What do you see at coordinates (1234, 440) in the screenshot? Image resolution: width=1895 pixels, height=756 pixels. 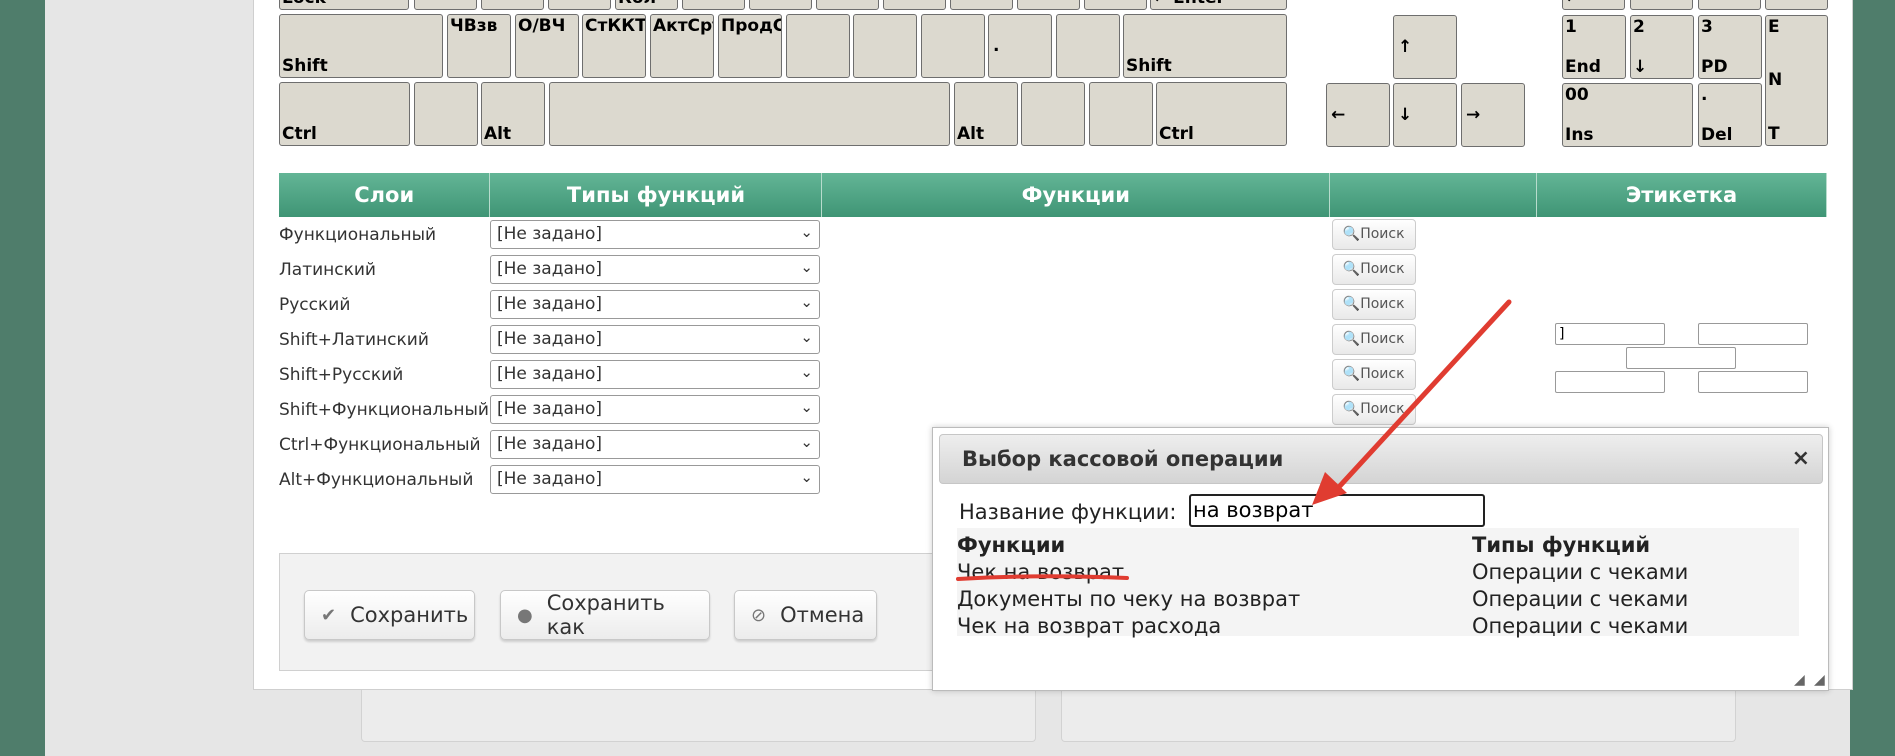 I see `annotation-overlay` at bounding box center [1234, 440].